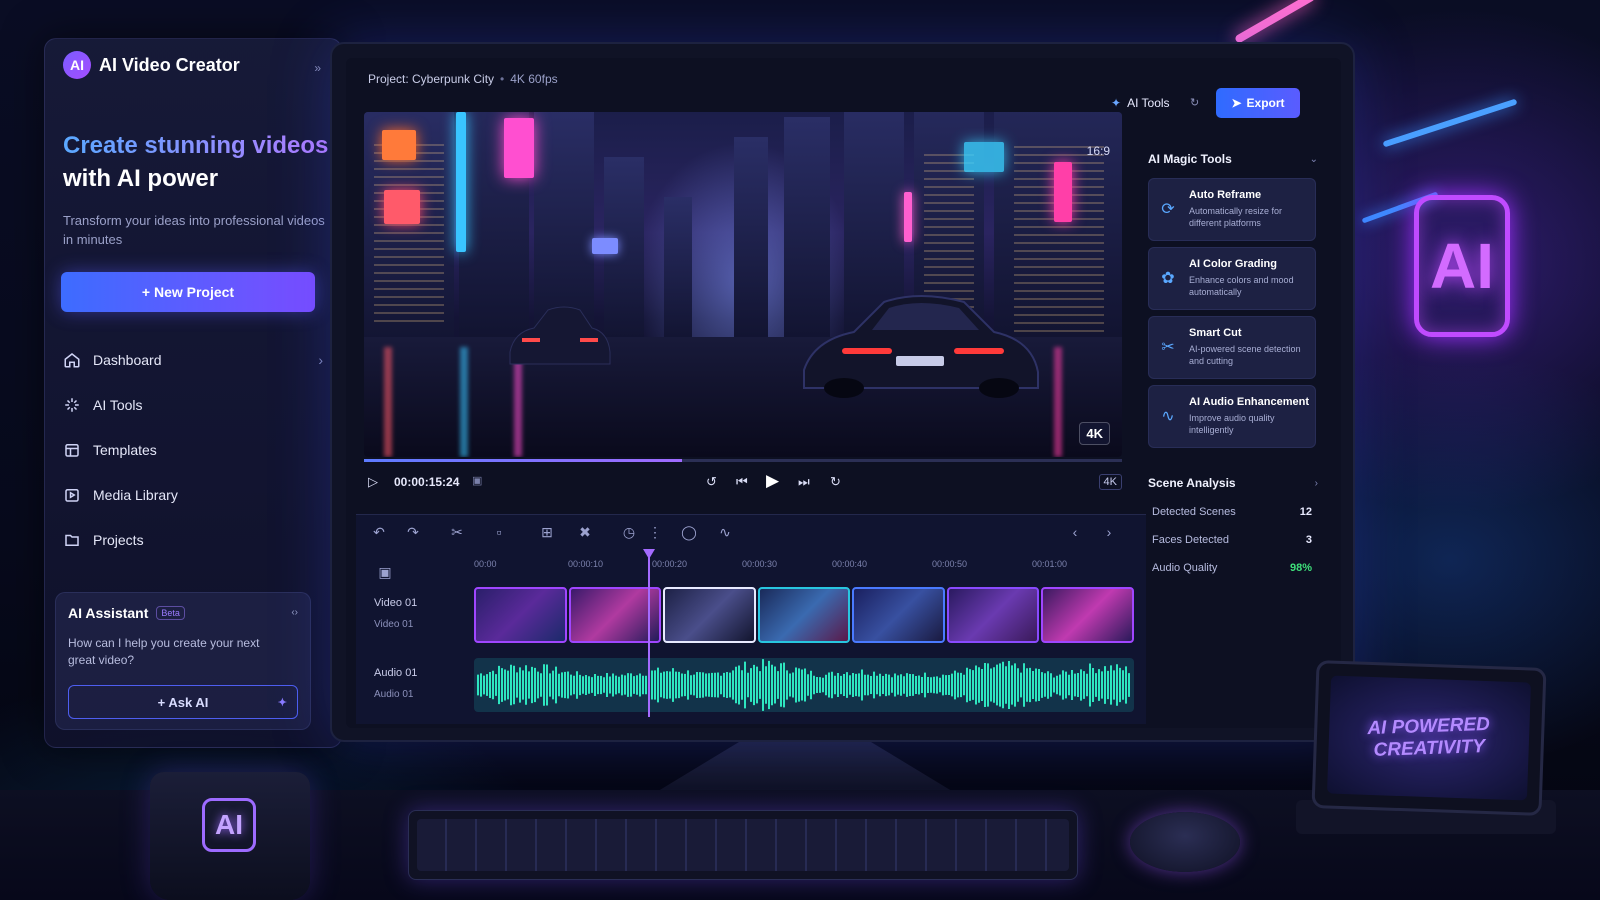 This screenshot has height=900, width=1600. I want to click on sidebar-item-projects: Projects, so click(193, 539).